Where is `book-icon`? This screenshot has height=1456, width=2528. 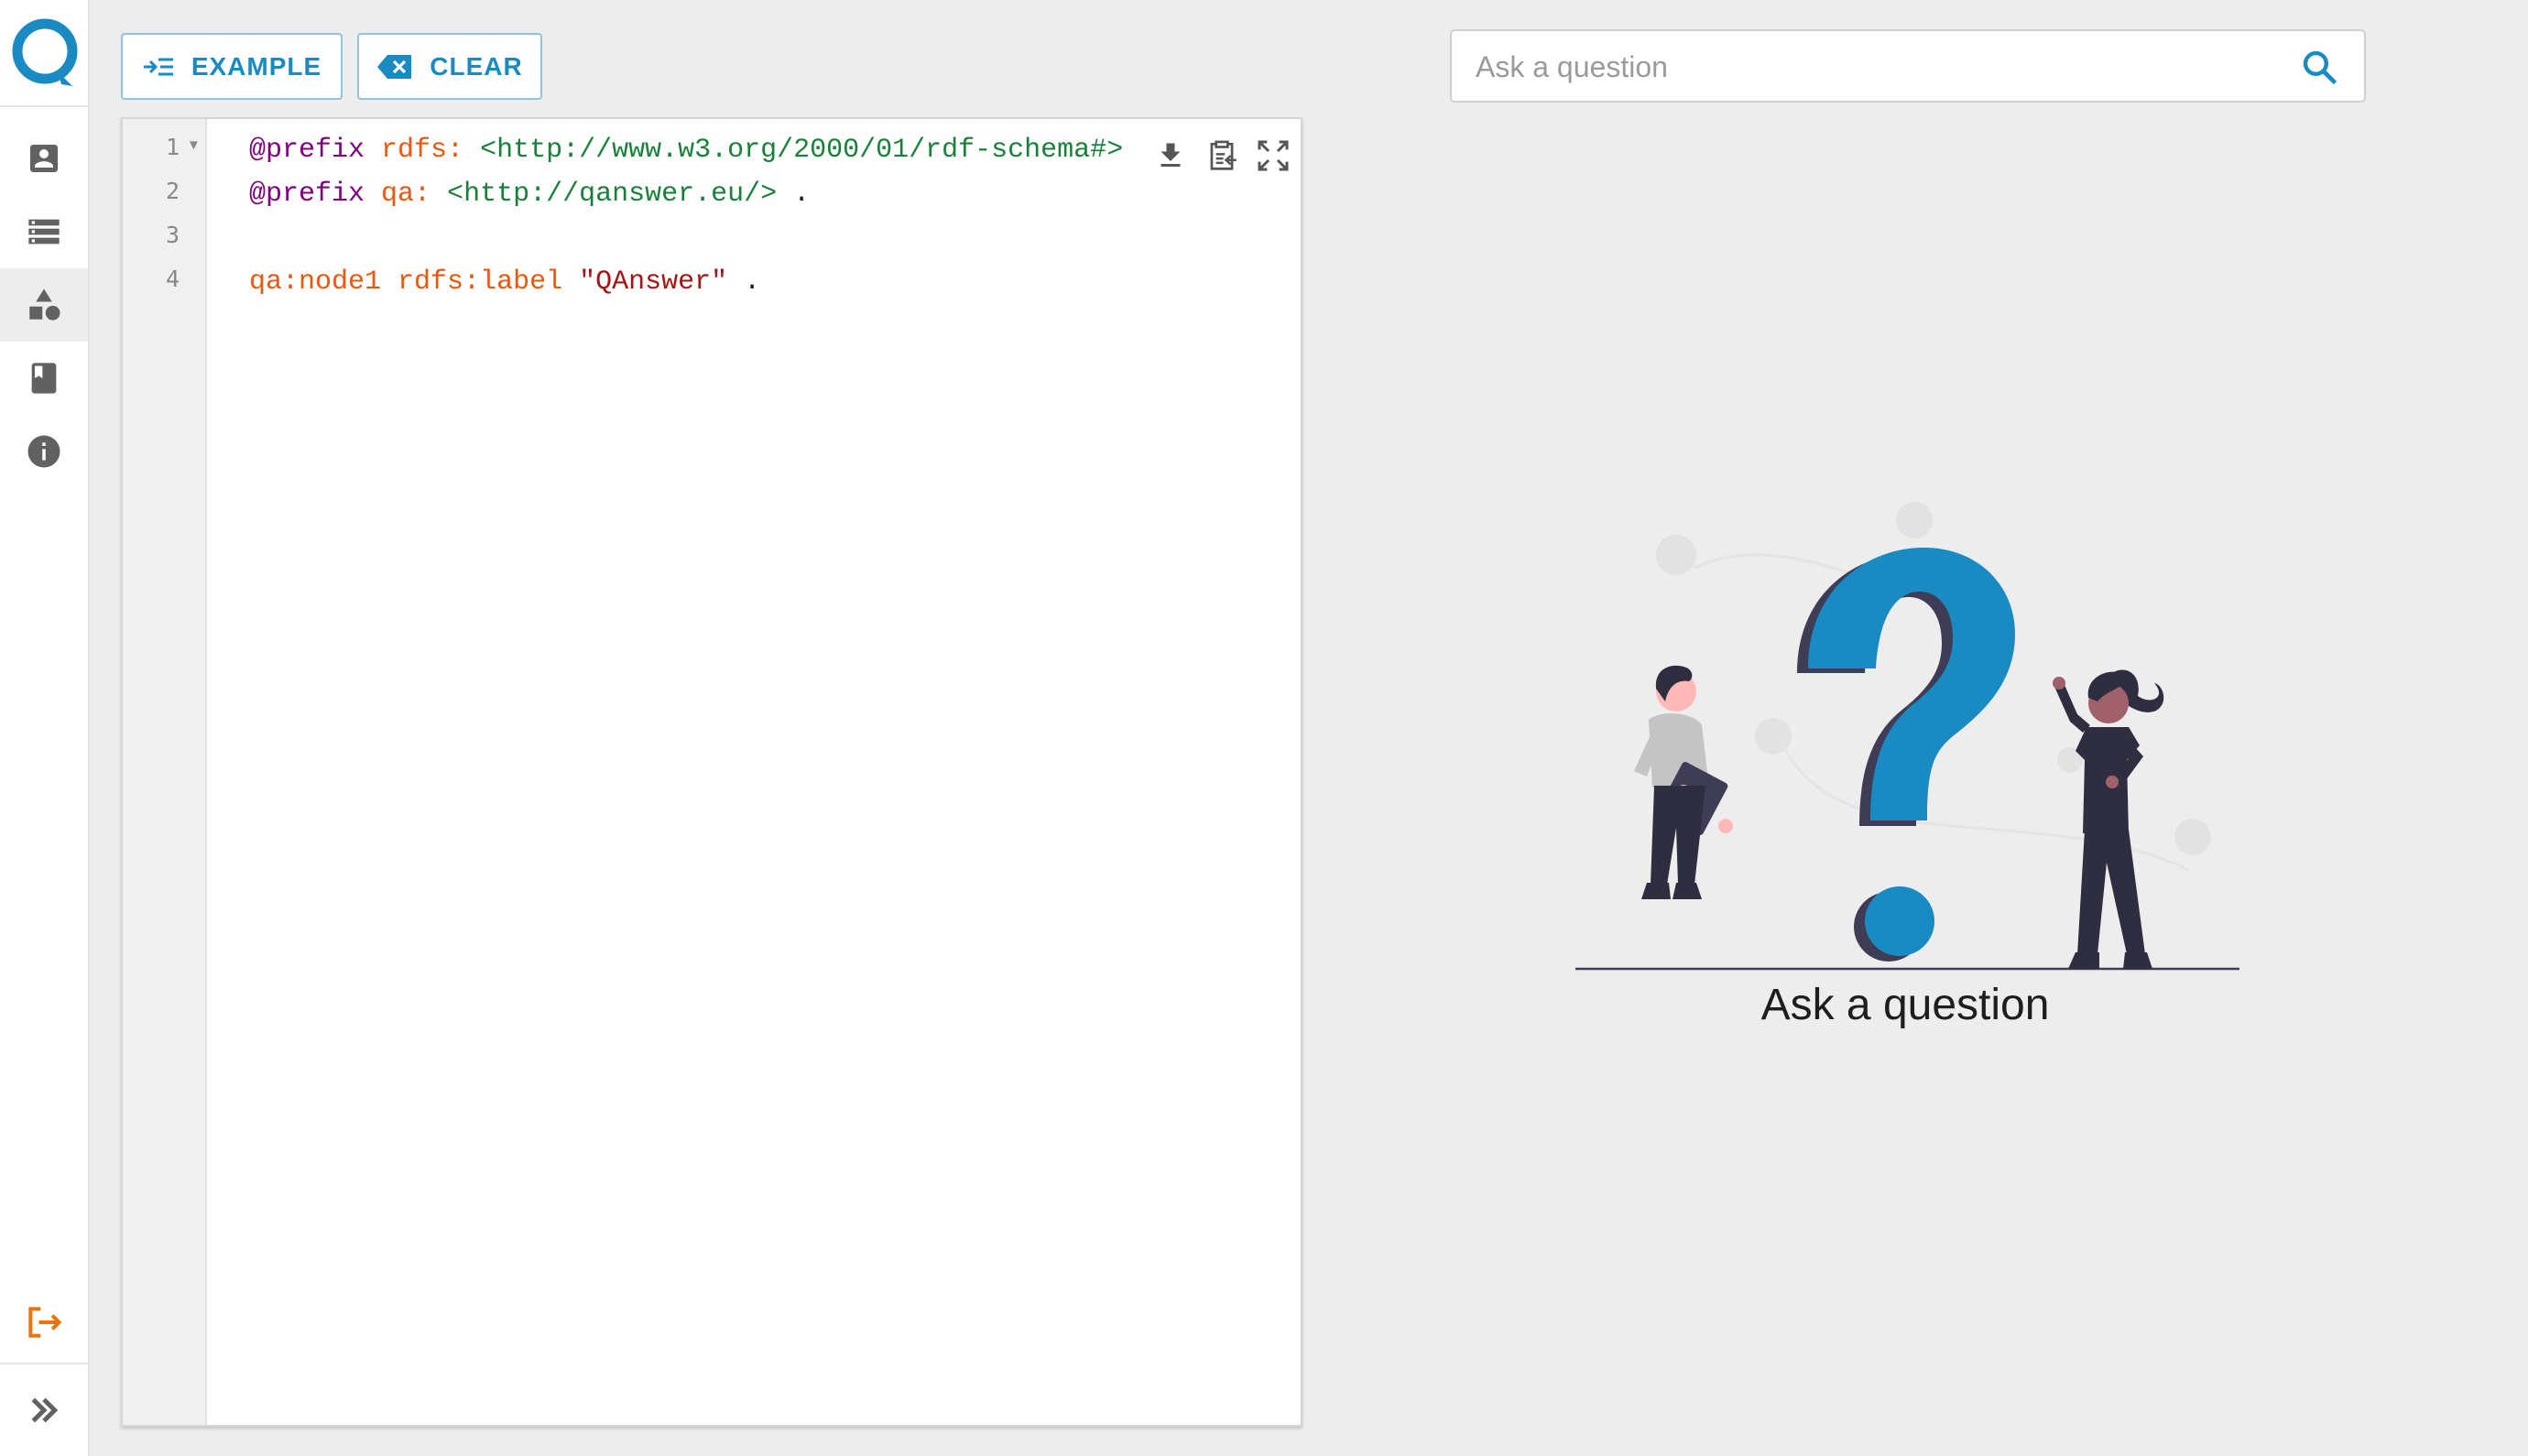 book-icon is located at coordinates (44, 378).